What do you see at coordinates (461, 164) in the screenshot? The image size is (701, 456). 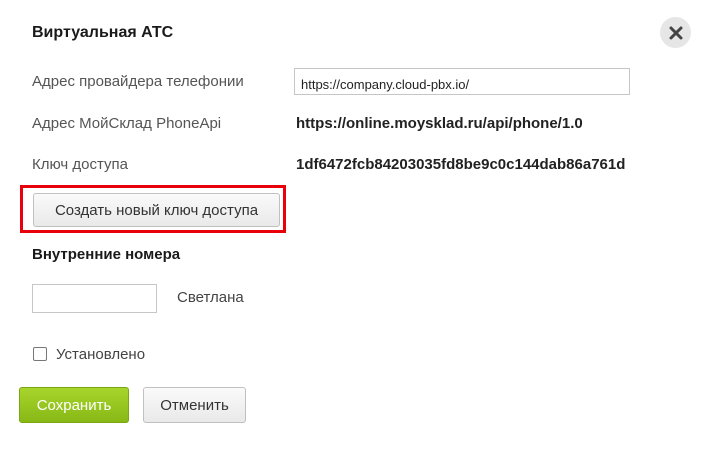 I see `access-key-value: 1df6472fcb84203035fd8be9c0c144dab86a761d` at bounding box center [461, 164].